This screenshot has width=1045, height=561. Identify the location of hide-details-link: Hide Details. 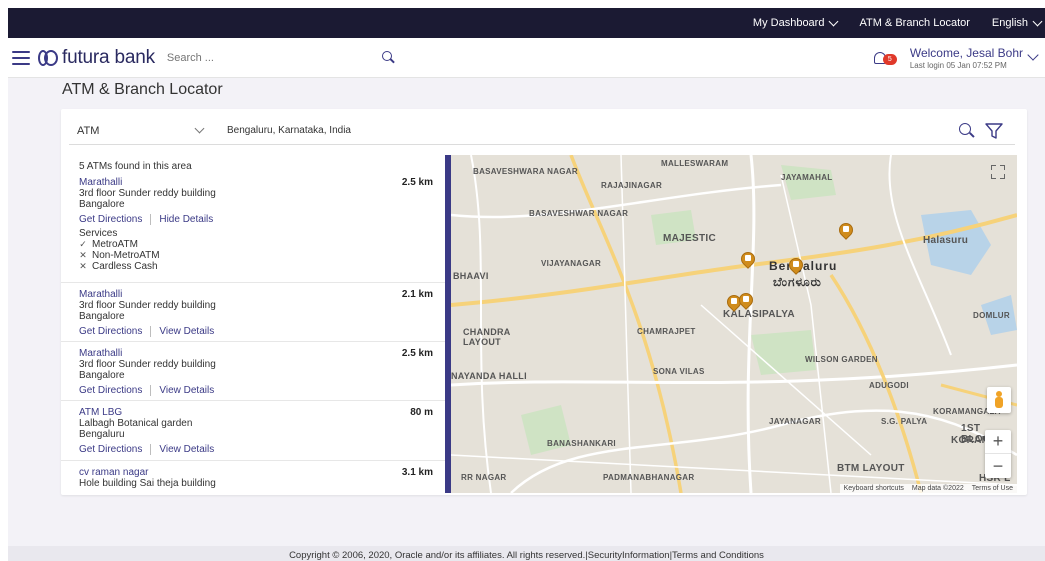
(186, 219).